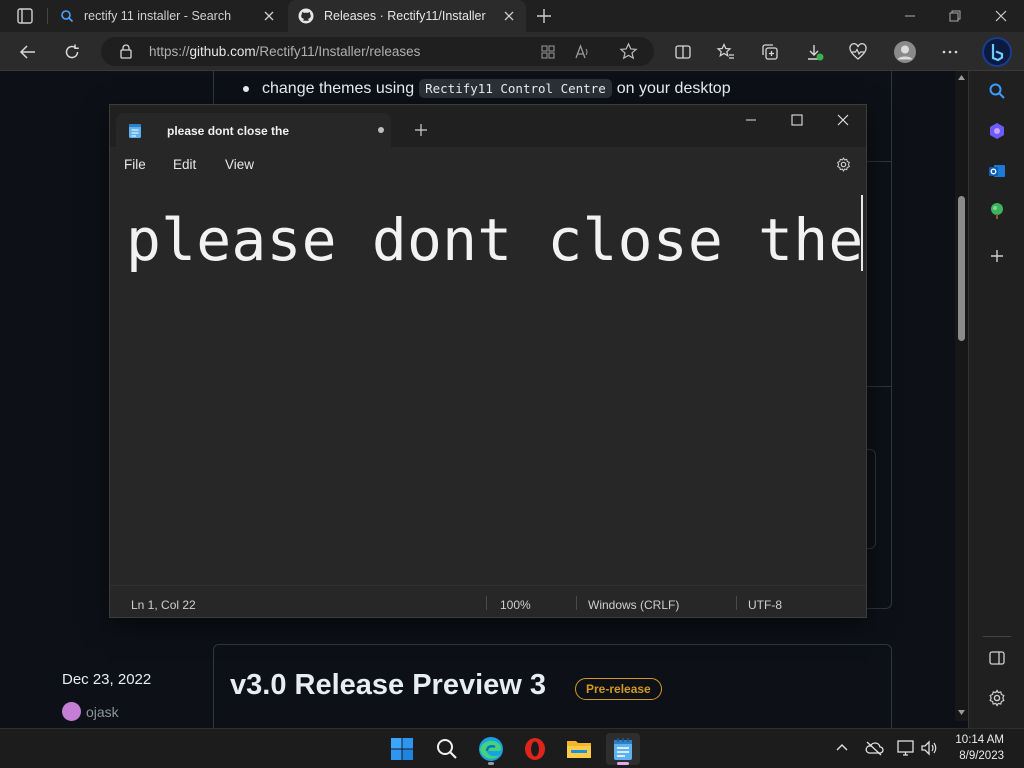 The image size is (1024, 768). I want to click on url-host: github.com, so click(222, 51).